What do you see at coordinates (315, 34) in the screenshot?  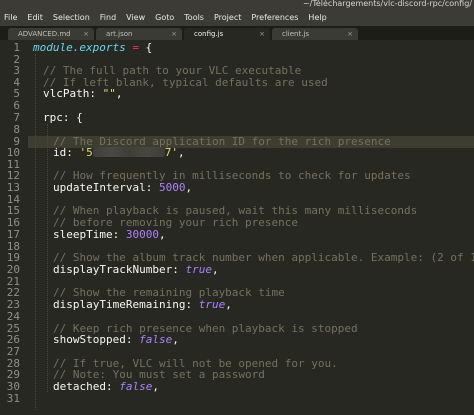 I see `tab-client-js: client.js ×` at bounding box center [315, 34].